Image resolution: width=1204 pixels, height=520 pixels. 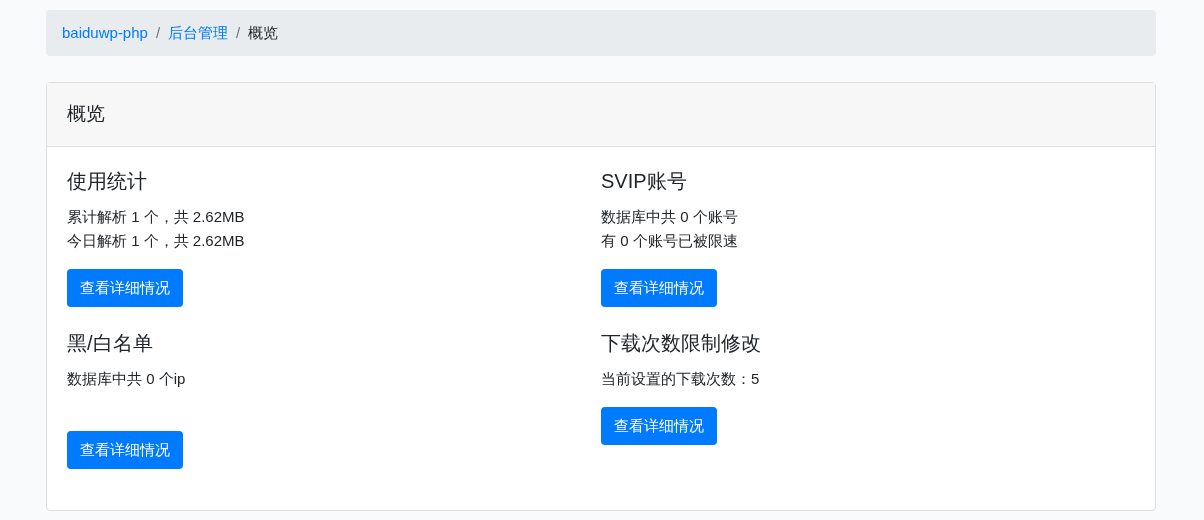 I want to click on stat-text: 数据库中共 0 个账号, so click(x=670, y=217).